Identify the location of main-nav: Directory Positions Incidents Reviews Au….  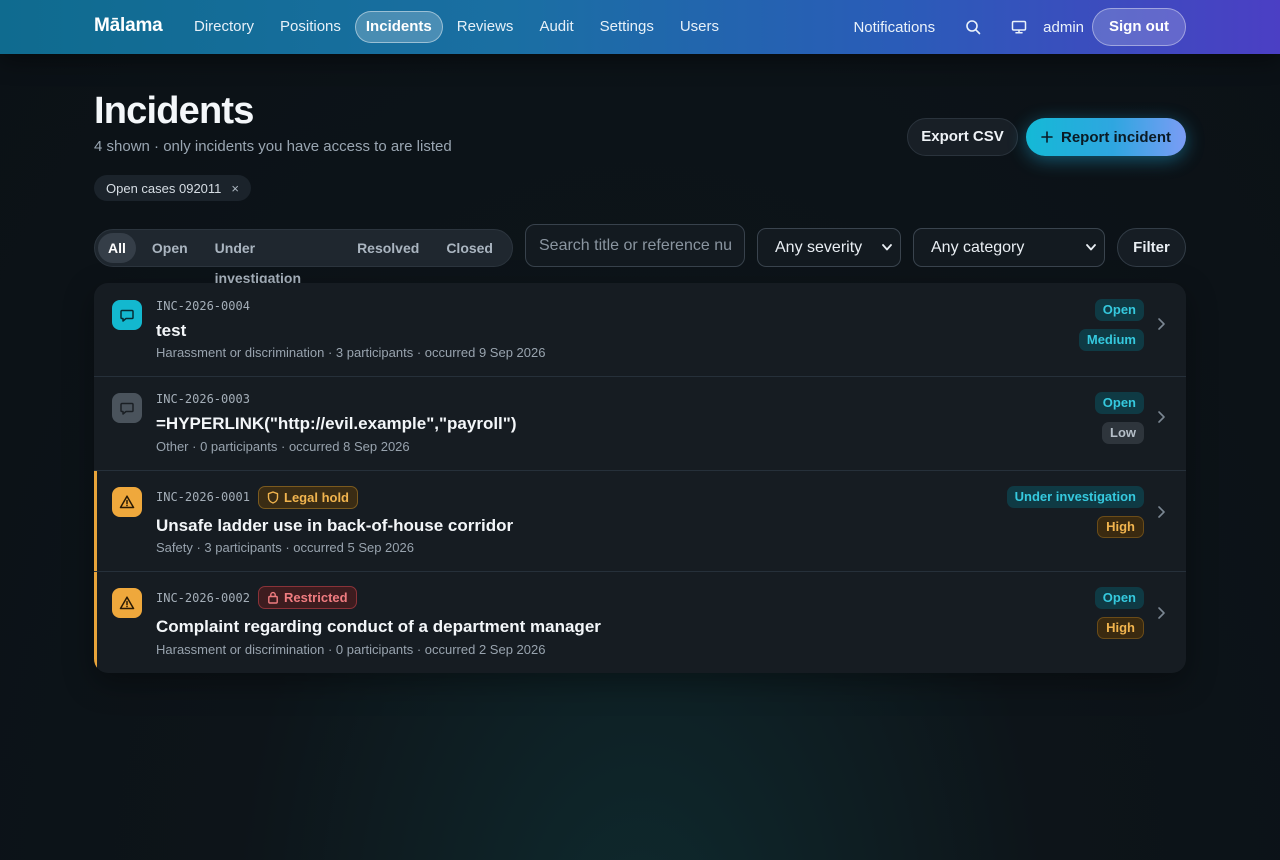
(456, 27).